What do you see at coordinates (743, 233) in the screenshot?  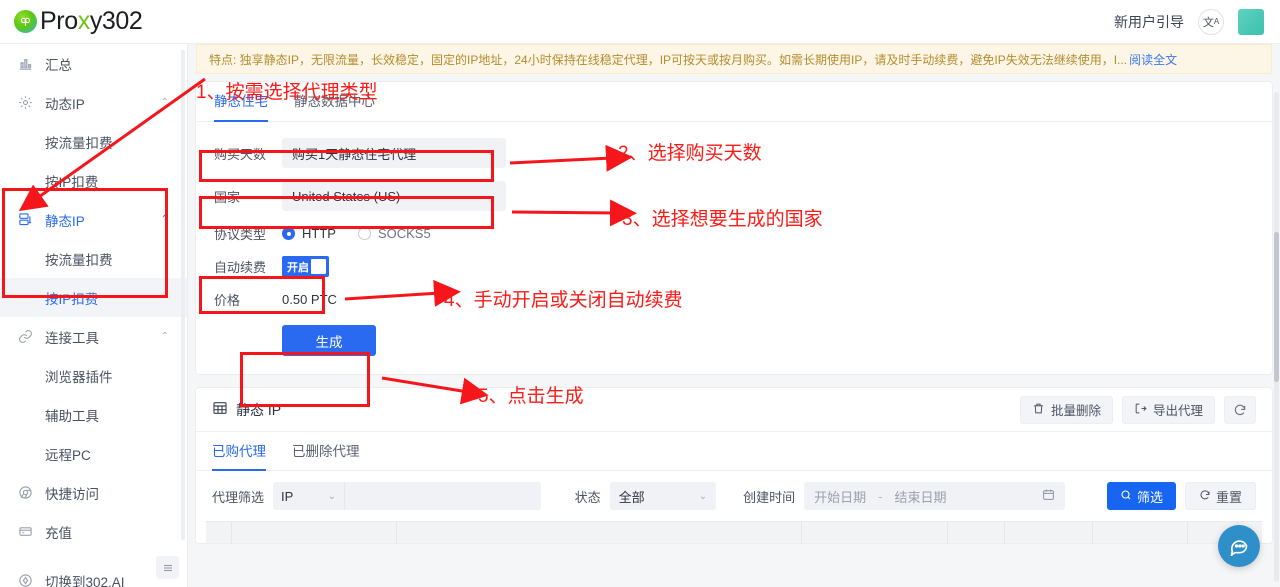 I see `protocol-row: 协议类型 HTTP SOCKS5` at bounding box center [743, 233].